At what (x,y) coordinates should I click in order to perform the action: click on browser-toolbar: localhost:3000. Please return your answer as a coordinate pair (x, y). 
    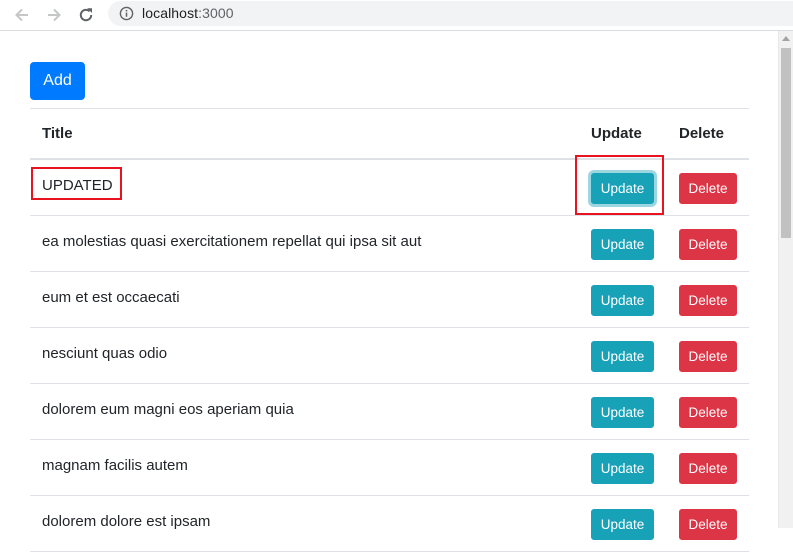
    Looking at the image, I should click on (396, 15).